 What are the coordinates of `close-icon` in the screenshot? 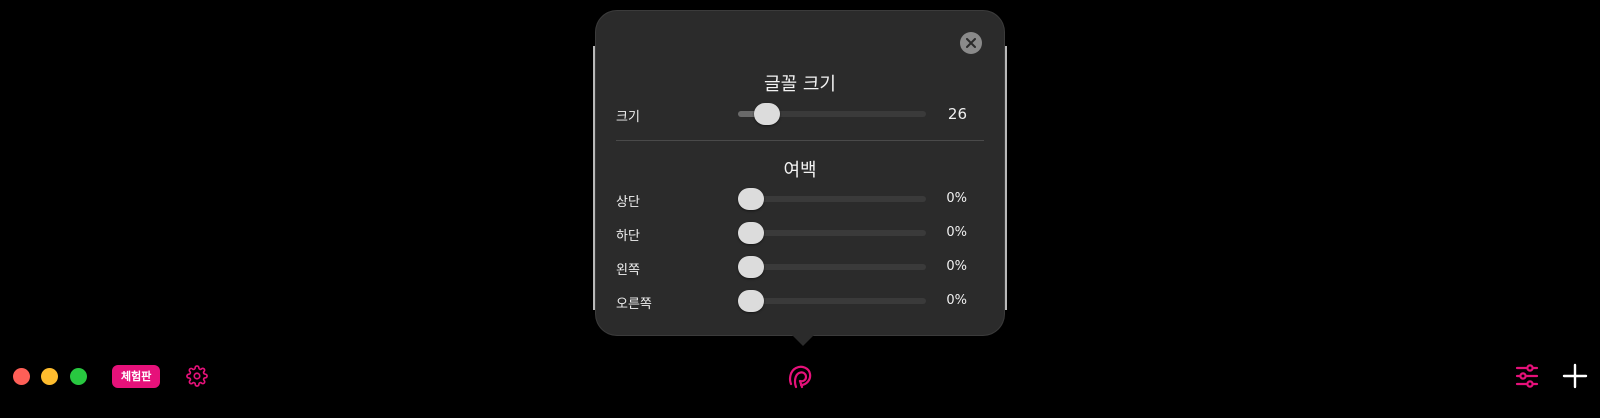 It's located at (971, 43).